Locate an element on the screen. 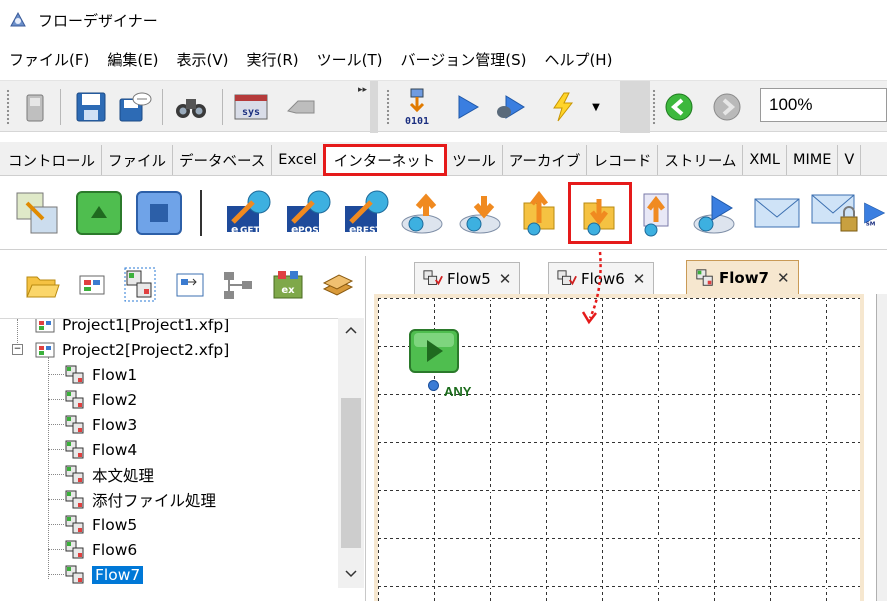 Image resolution: width=887 pixels, height=601 pixels. trash-button is located at coordinates (35, 107).